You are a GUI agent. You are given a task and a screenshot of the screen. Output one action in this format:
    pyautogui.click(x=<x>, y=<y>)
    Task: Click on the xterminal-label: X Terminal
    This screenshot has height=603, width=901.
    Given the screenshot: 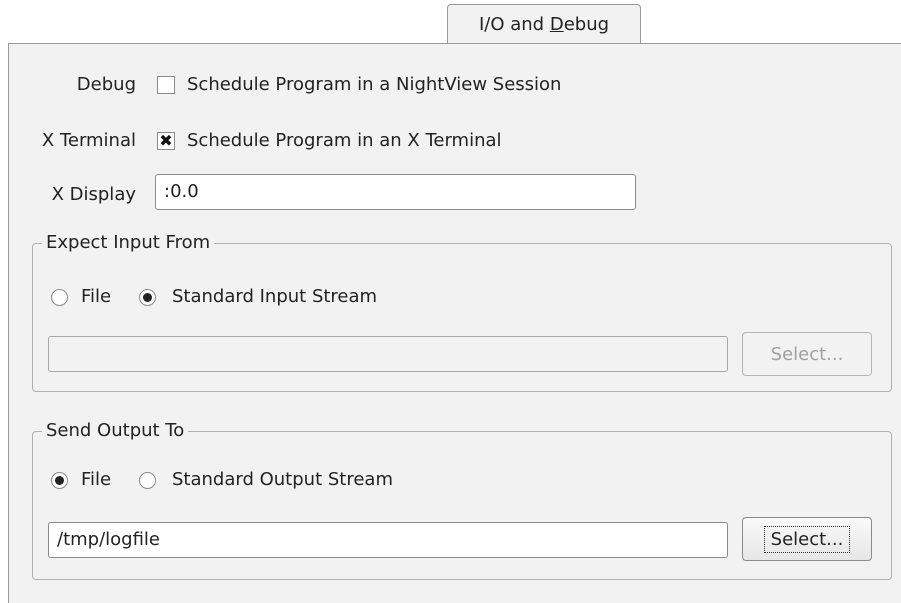 What is the action you would take?
    pyautogui.click(x=88, y=140)
    